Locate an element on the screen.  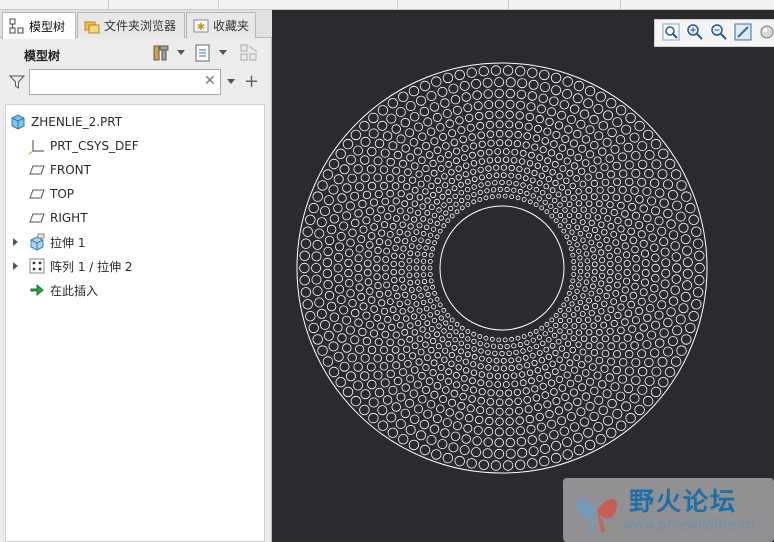
tree-item-pattern-1: 阵列 1 / 拉伸 2 is located at coordinates (80, 266).